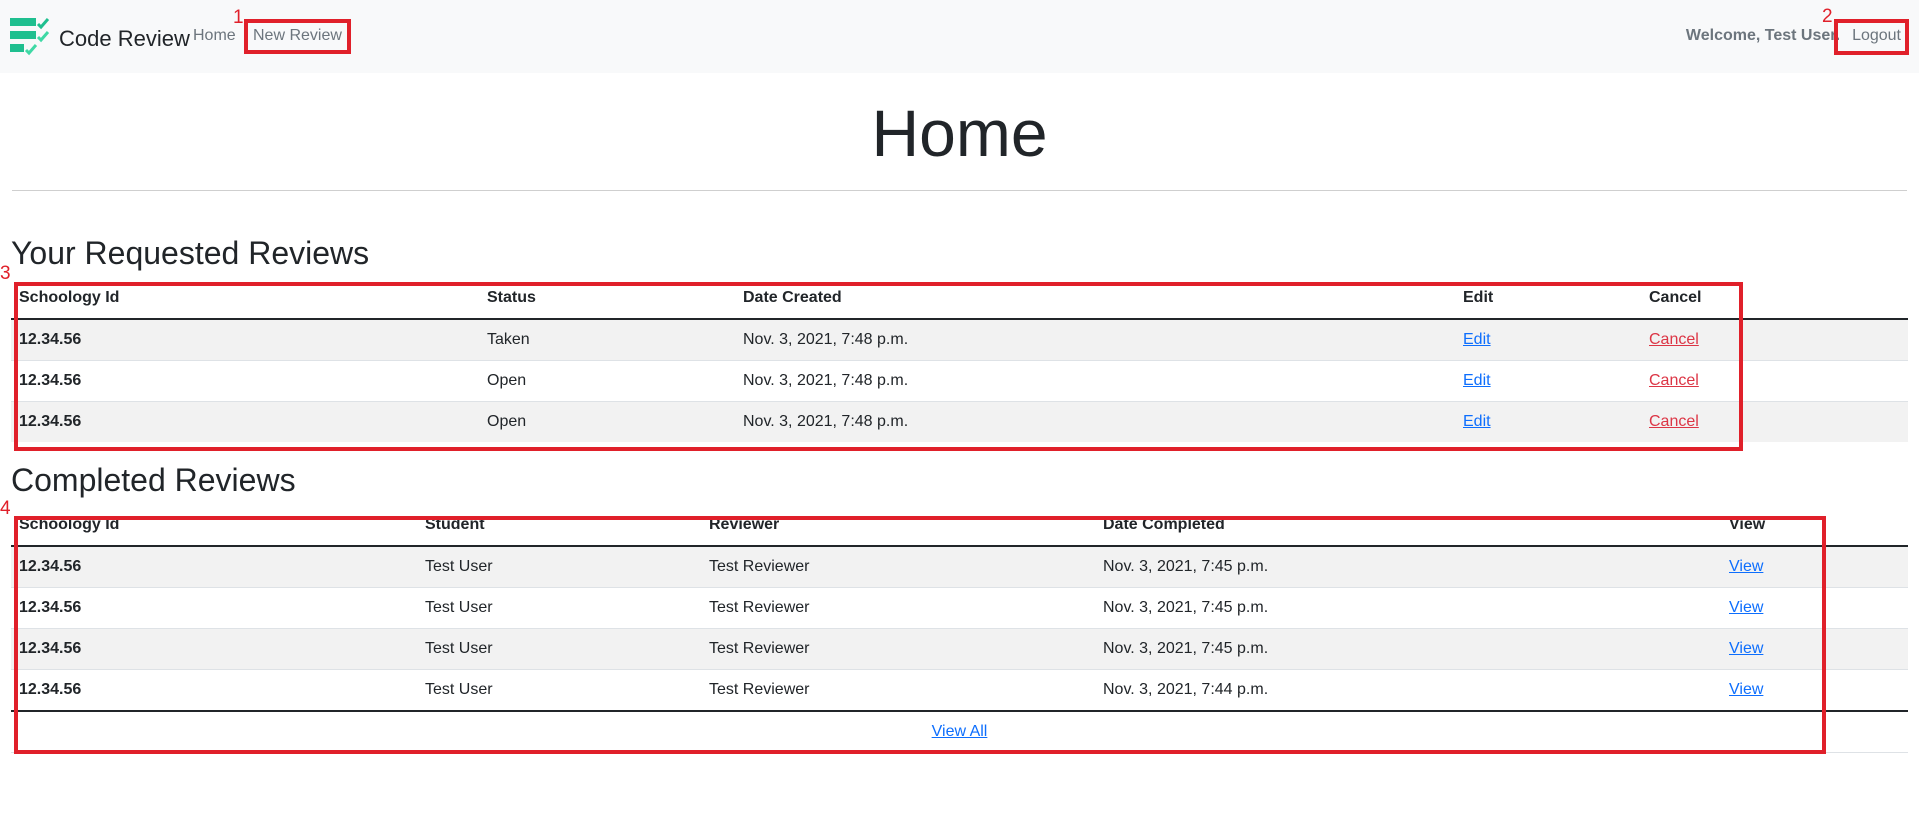  I want to click on brand-link: Code Review, so click(100, 38).